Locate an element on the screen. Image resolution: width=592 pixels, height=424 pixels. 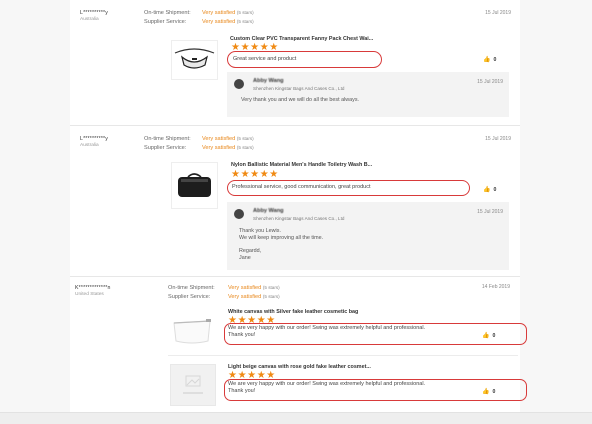
product-thumbnail-placeholder is located at coordinates (193, 385).